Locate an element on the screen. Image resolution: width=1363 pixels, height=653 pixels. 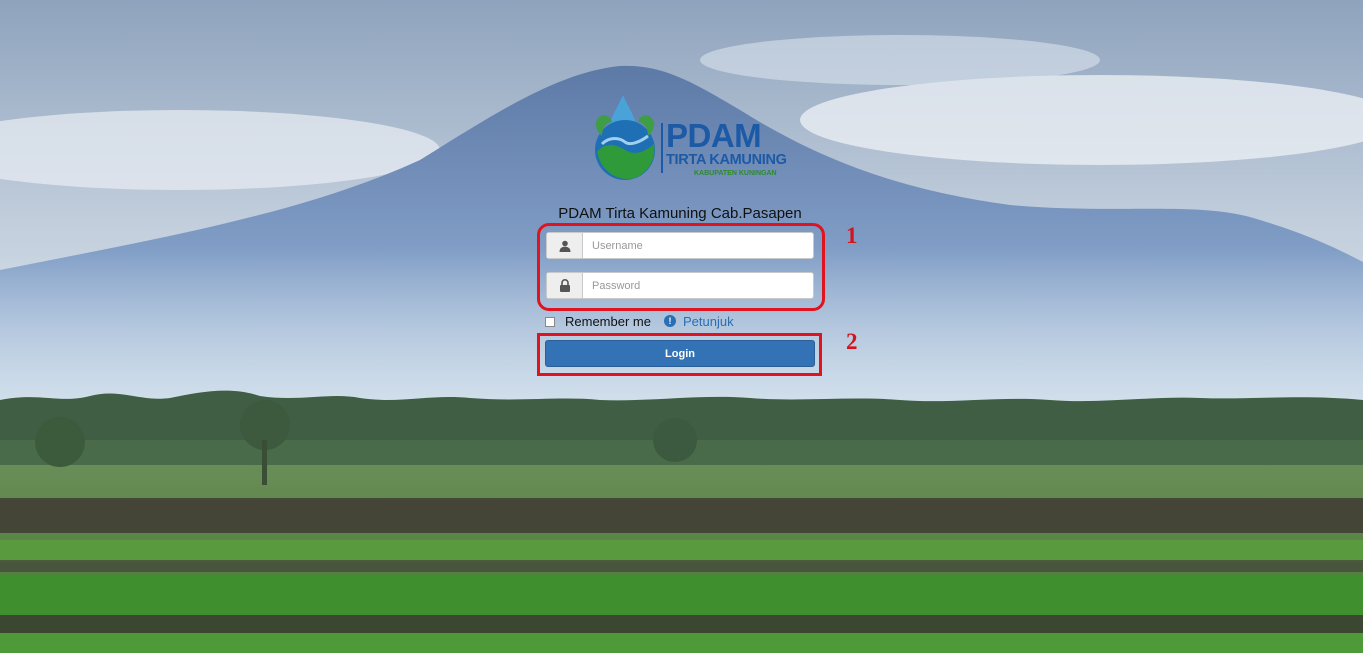
annotation-highlight-login is located at coordinates (679, 354).